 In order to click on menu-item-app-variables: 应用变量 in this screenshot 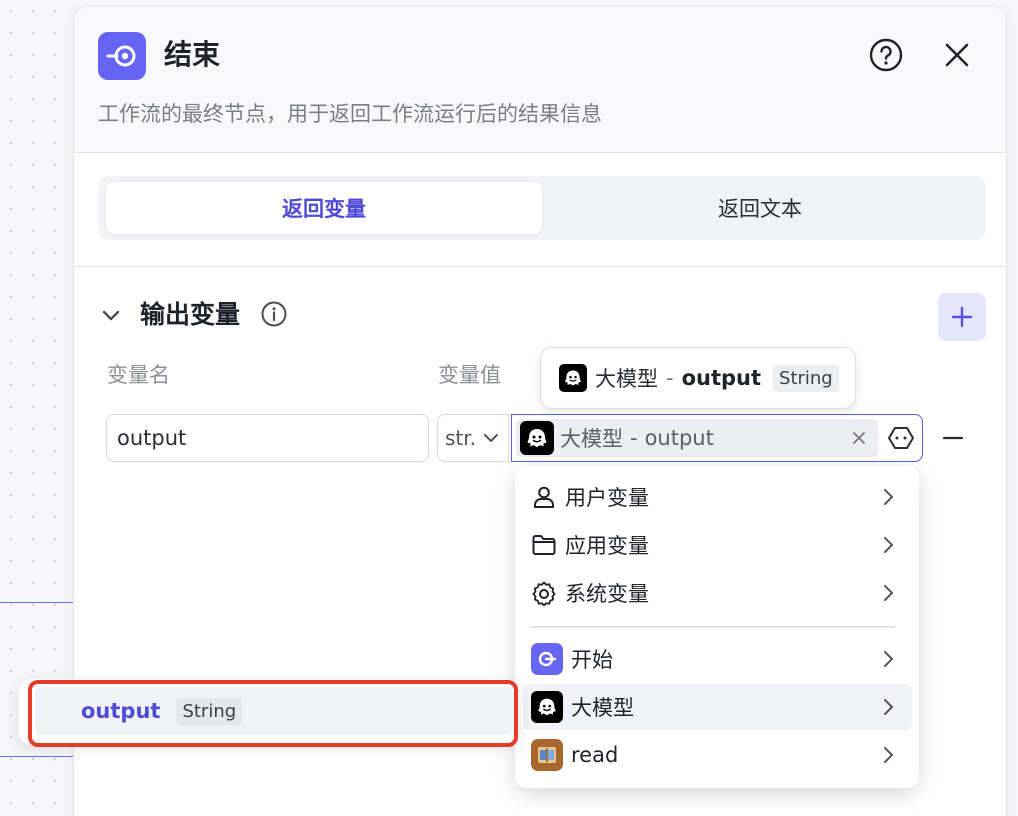, I will do `click(717, 545)`.